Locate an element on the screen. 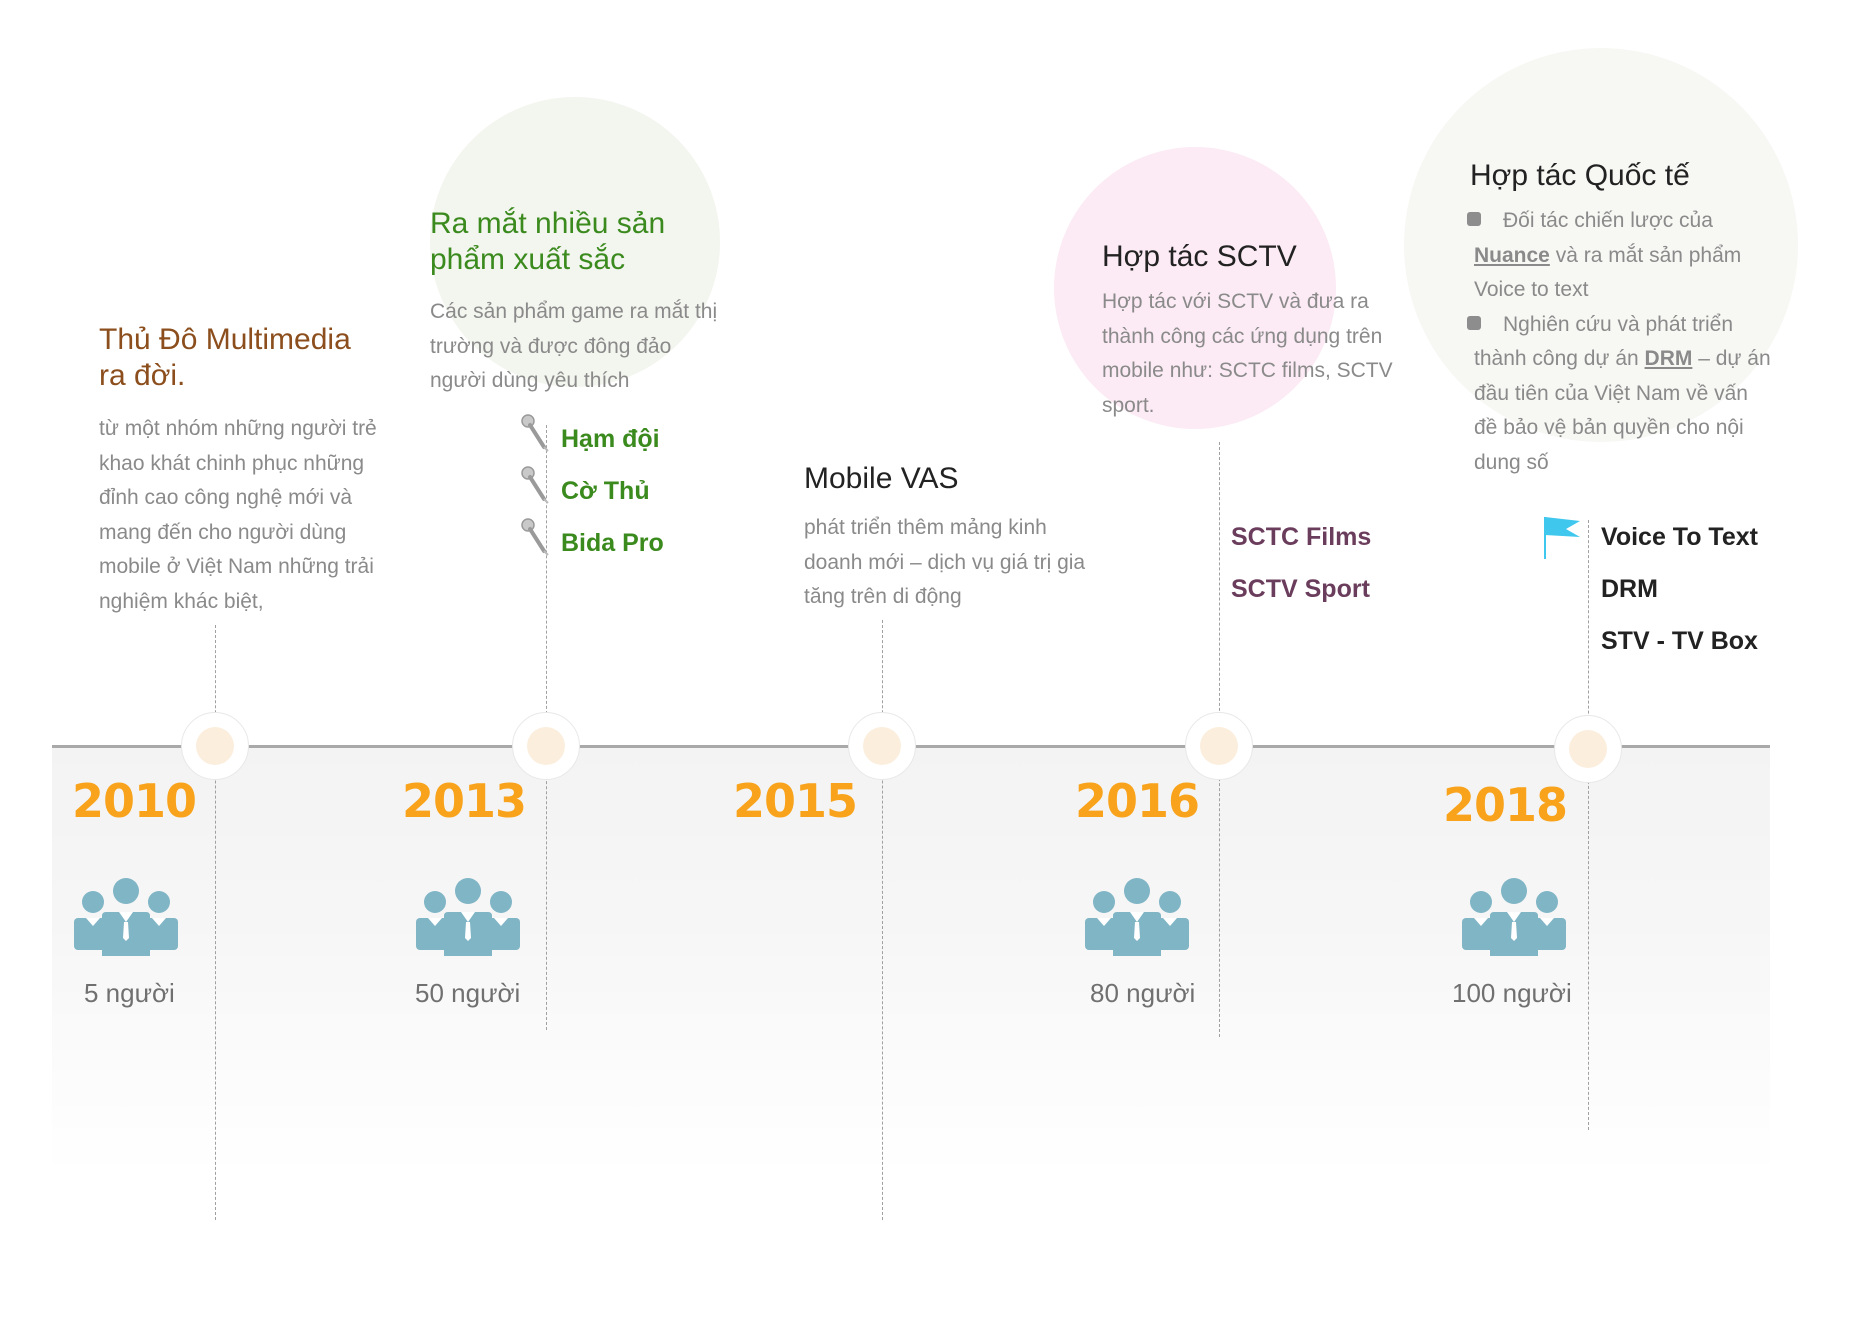  headcount-2013: 50 người is located at coordinates (468, 993).